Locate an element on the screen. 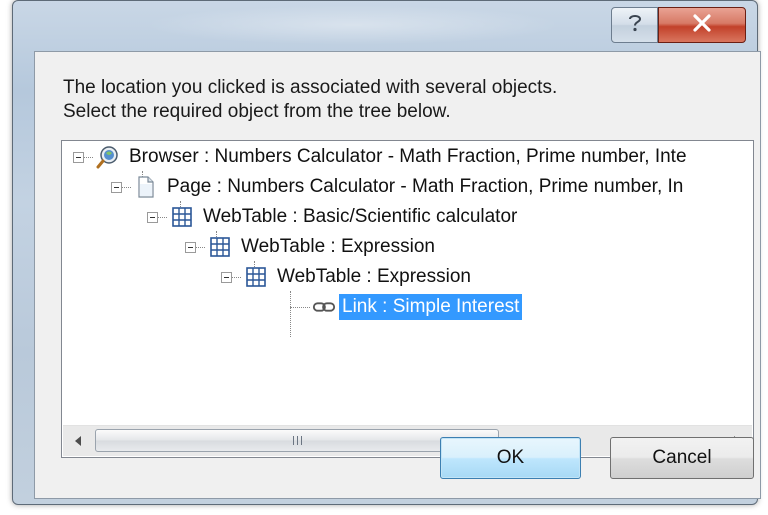 This screenshot has width=768, height=515. close-button is located at coordinates (702, 25).